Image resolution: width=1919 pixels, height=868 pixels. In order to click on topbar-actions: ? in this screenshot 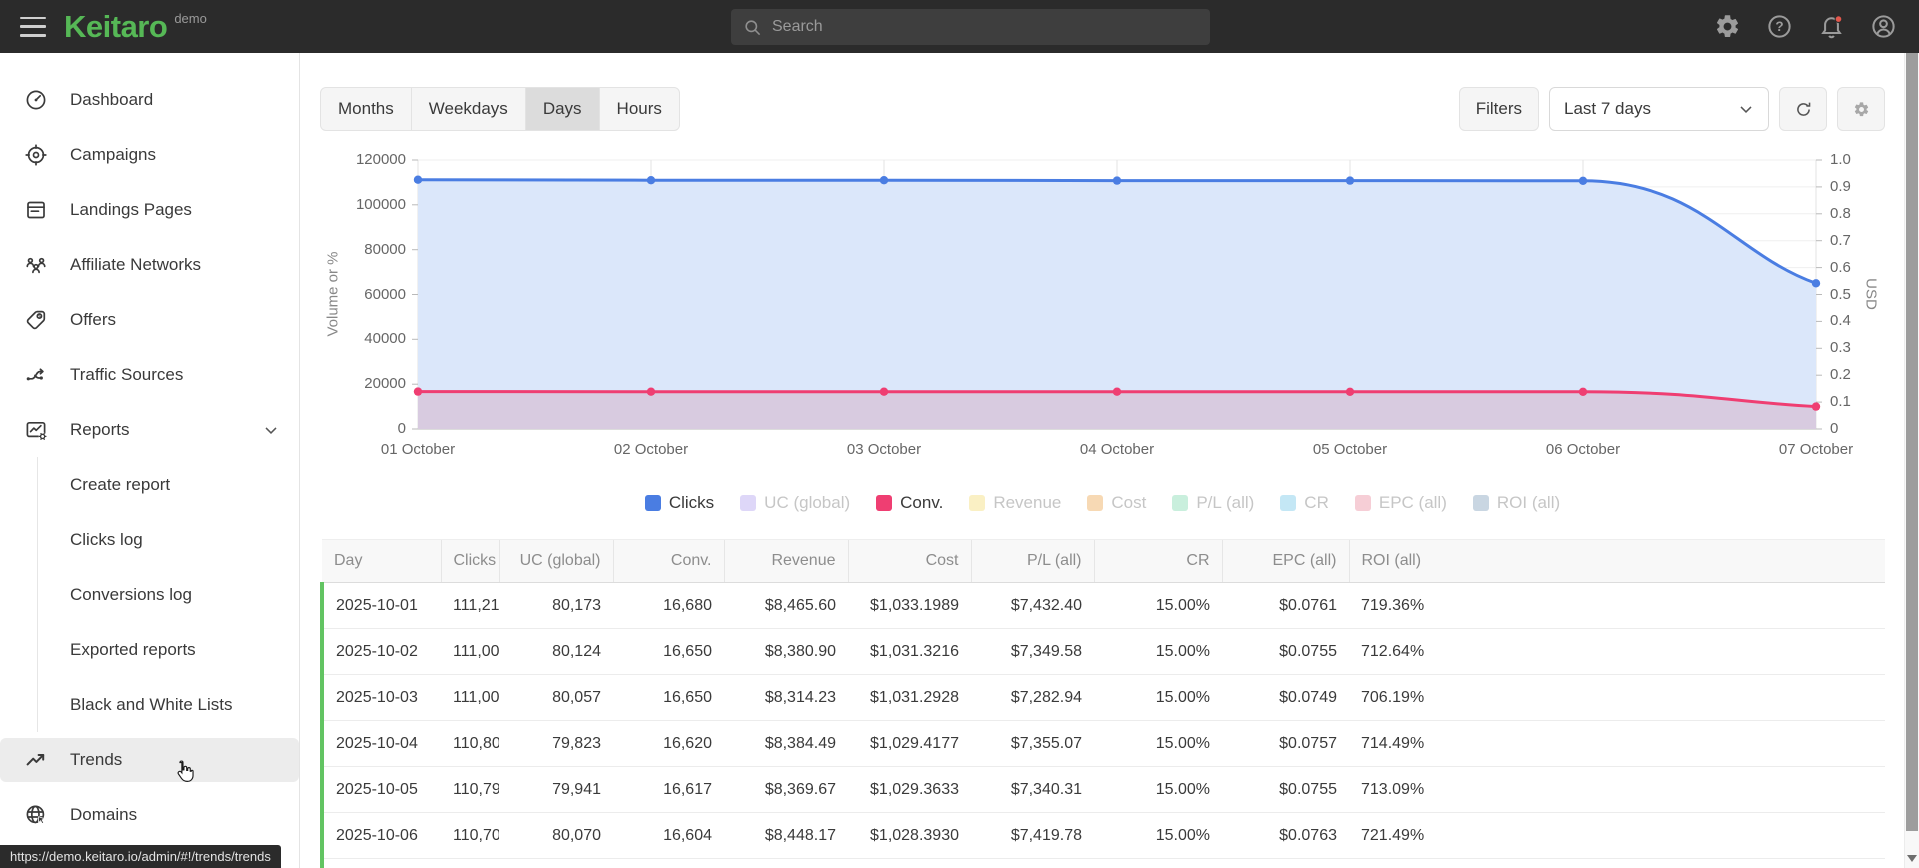, I will do `click(1805, 26)`.